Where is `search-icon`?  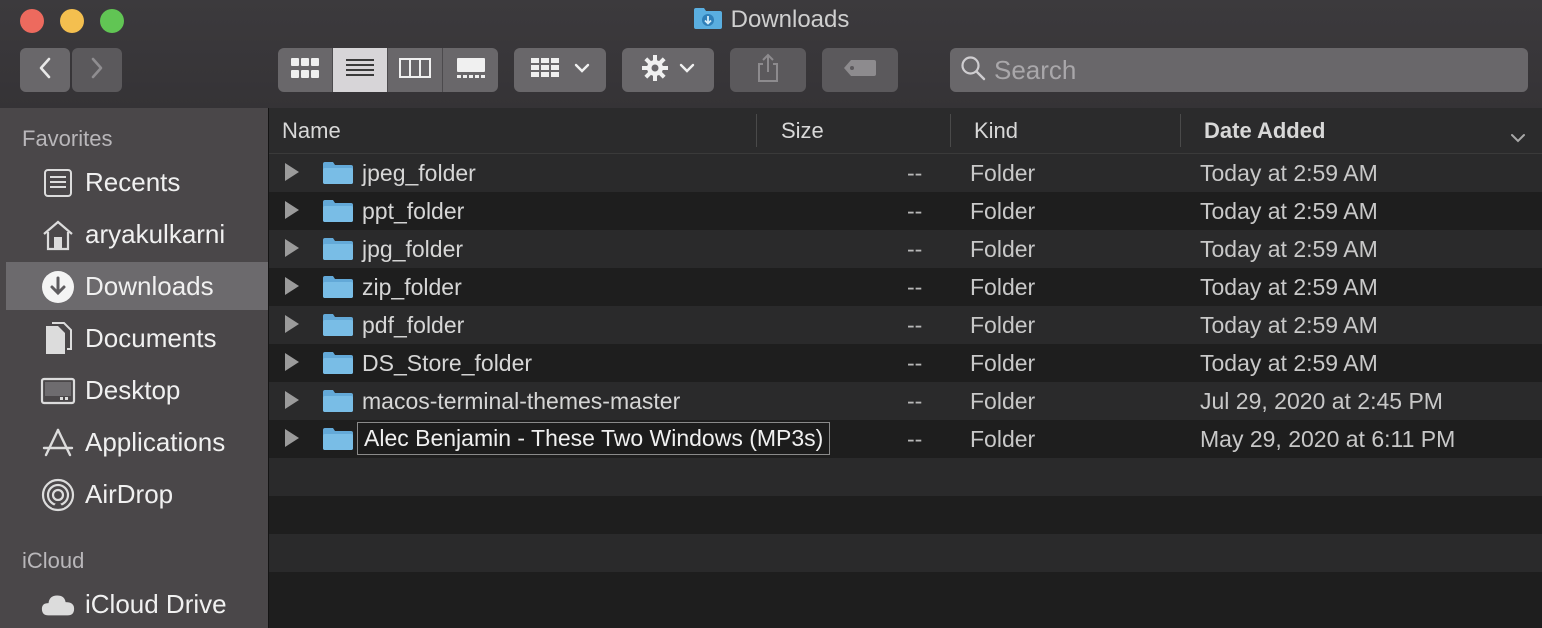 search-icon is located at coordinates (973, 70).